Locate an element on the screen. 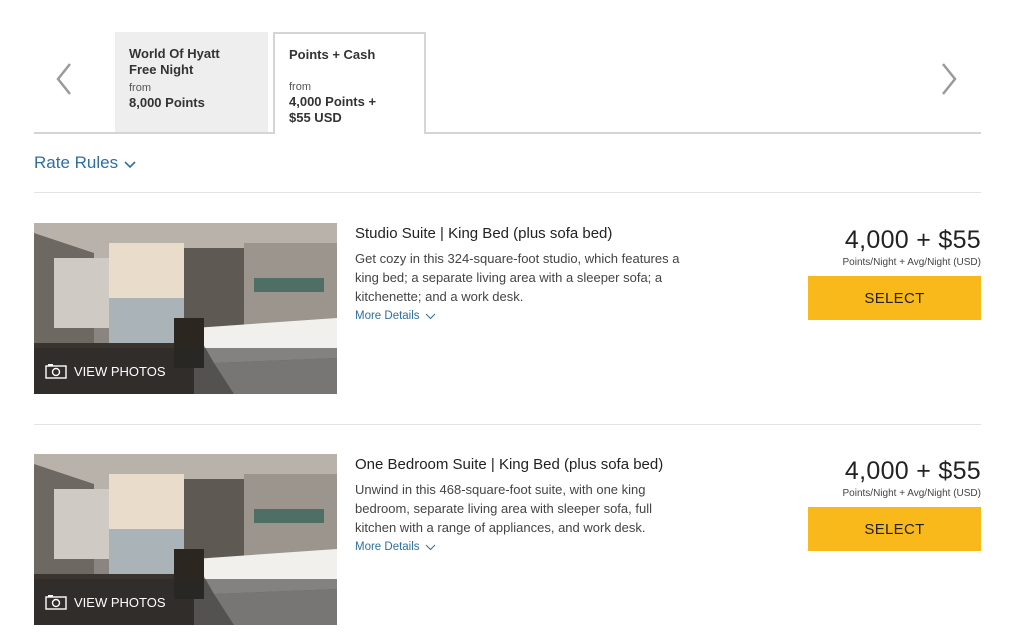  rate-rules-toggle: Rate Rules is located at coordinates (85, 163).